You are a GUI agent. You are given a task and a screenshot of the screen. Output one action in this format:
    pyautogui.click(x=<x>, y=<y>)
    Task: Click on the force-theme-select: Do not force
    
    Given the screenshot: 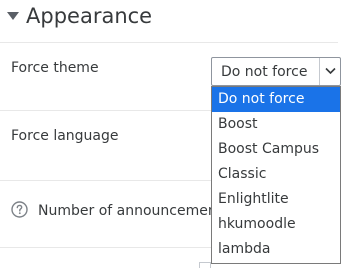 What is the action you would take?
    pyautogui.click(x=276, y=71)
    